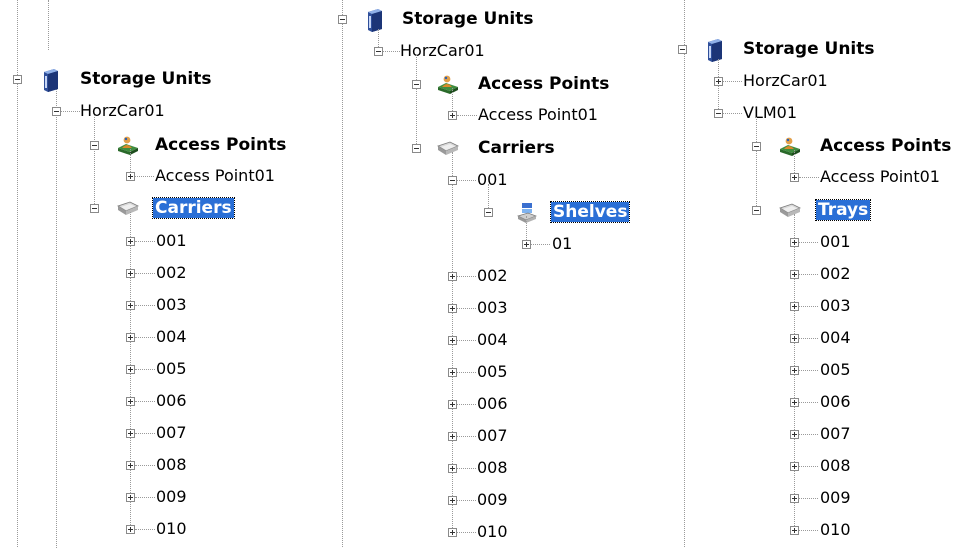  Describe the element at coordinates (516, 148) in the screenshot. I see `carriers-node: Carriers` at that location.